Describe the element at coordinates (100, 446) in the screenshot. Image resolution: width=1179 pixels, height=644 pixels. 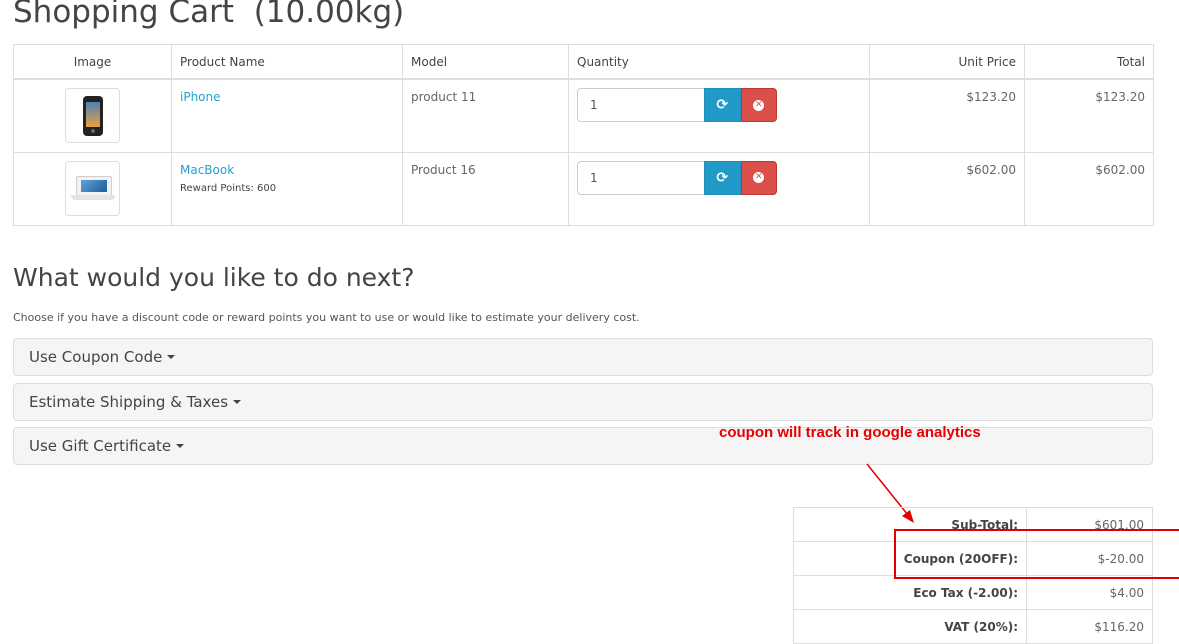
I see `panel-title: Use Gift Certificate` at that location.